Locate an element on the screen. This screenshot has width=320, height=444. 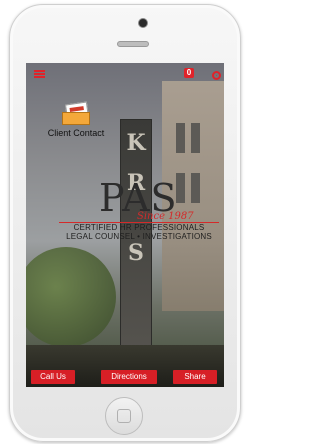
action-bar: Call Us Directions Share is located at coordinates (125, 378).